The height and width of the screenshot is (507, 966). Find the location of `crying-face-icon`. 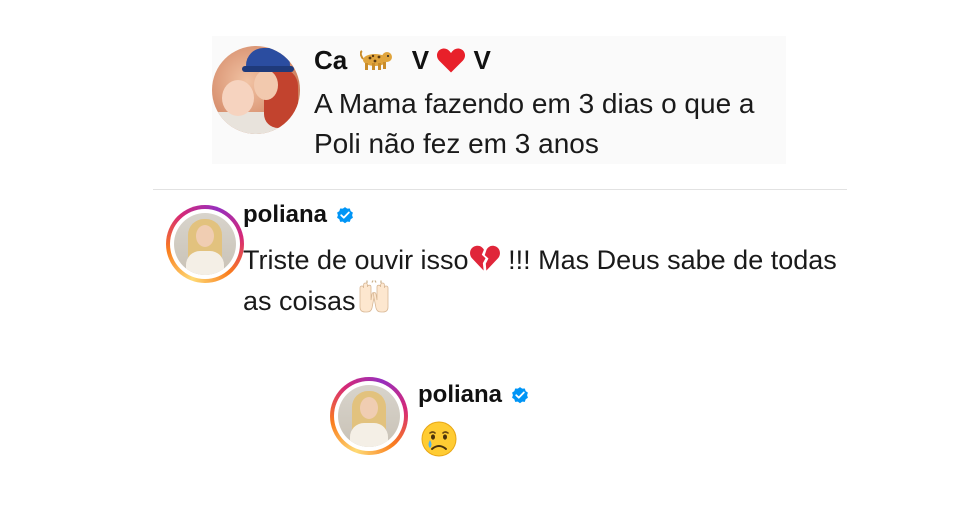

crying-face-icon is located at coordinates (439, 439).